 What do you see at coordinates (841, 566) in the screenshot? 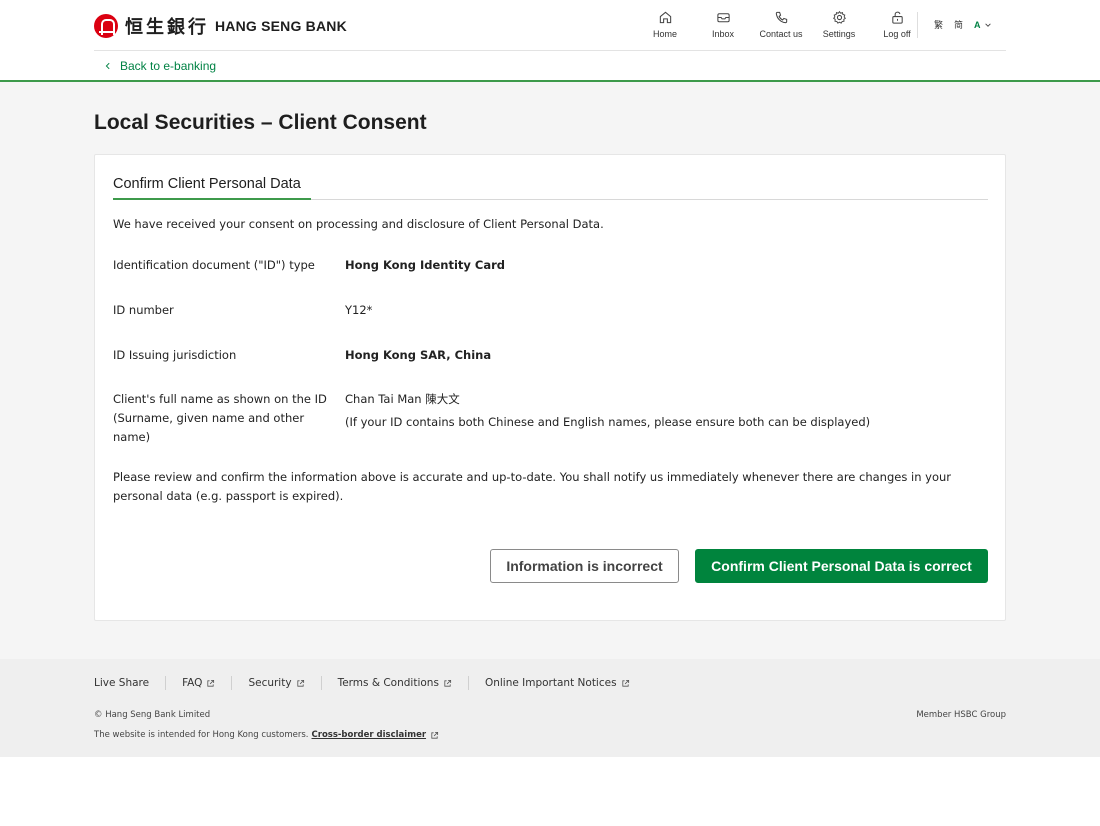
I see `confirm-data-correct-button: Confirm Client Personal Data is correct` at bounding box center [841, 566].